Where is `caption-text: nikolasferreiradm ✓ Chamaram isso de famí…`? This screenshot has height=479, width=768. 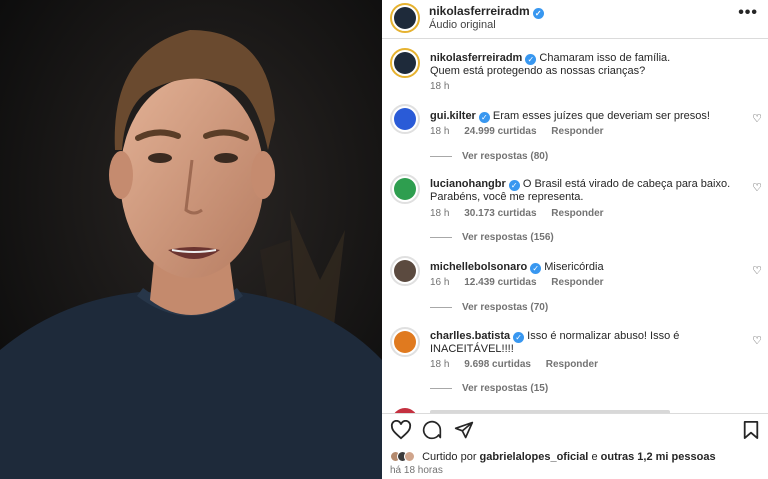
caption-text: nikolasferreiradm ✓ Chamaram isso de famí… is located at coordinates (585, 65).